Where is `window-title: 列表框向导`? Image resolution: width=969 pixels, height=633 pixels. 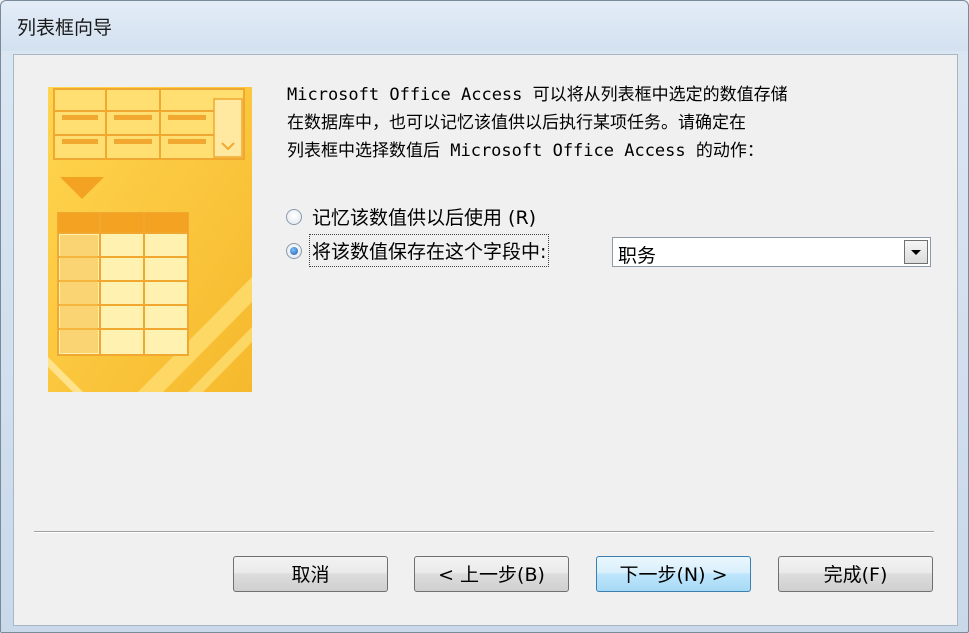
window-title: 列表框向导 is located at coordinates (65, 28).